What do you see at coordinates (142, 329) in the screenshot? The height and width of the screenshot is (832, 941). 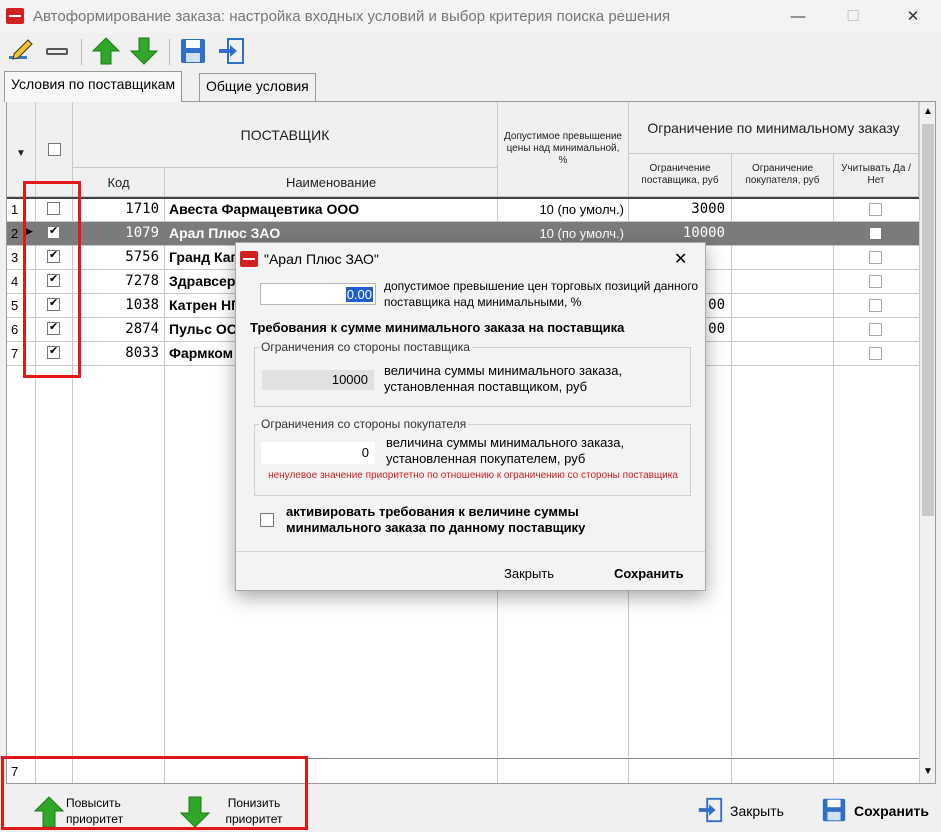 I see `supplier-code: 2874` at bounding box center [142, 329].